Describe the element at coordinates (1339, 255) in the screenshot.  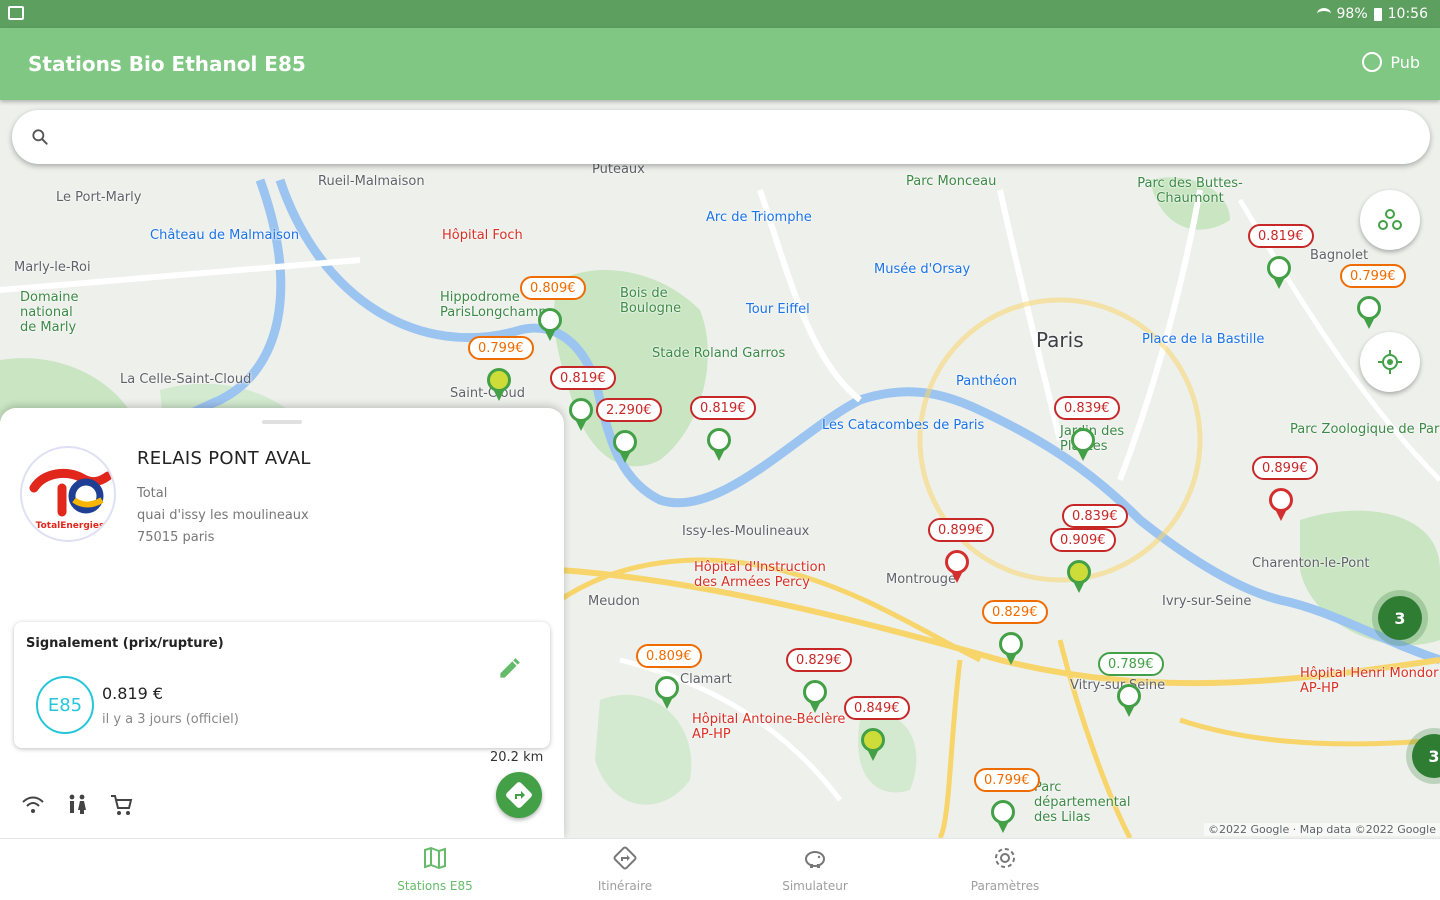
I see `map-label-bagnolet: Bagnolet` at that location.